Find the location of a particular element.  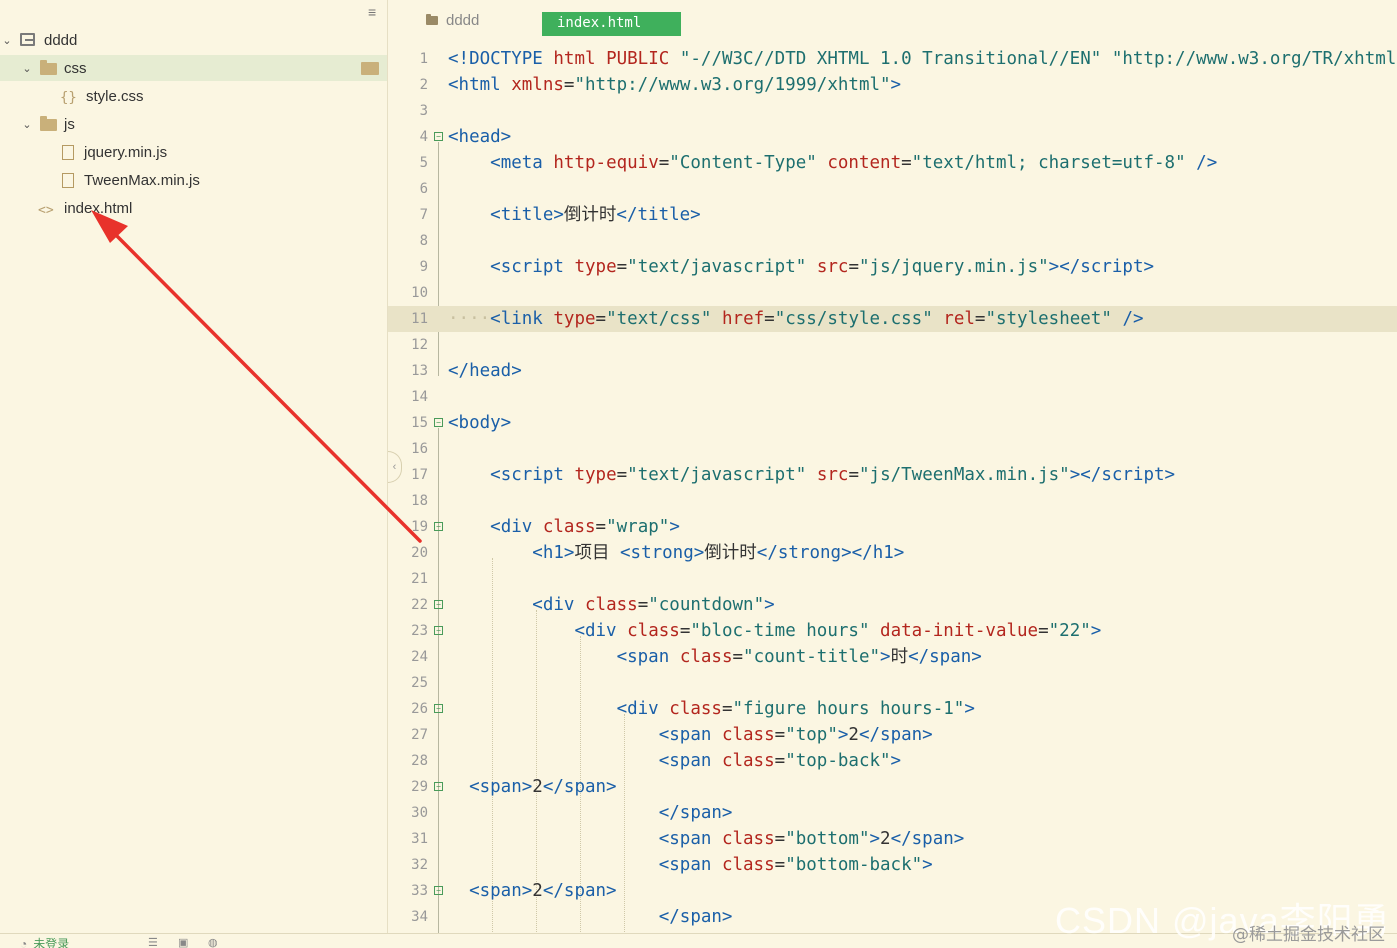

line-number: 2 is located at coordinates (423, 85).